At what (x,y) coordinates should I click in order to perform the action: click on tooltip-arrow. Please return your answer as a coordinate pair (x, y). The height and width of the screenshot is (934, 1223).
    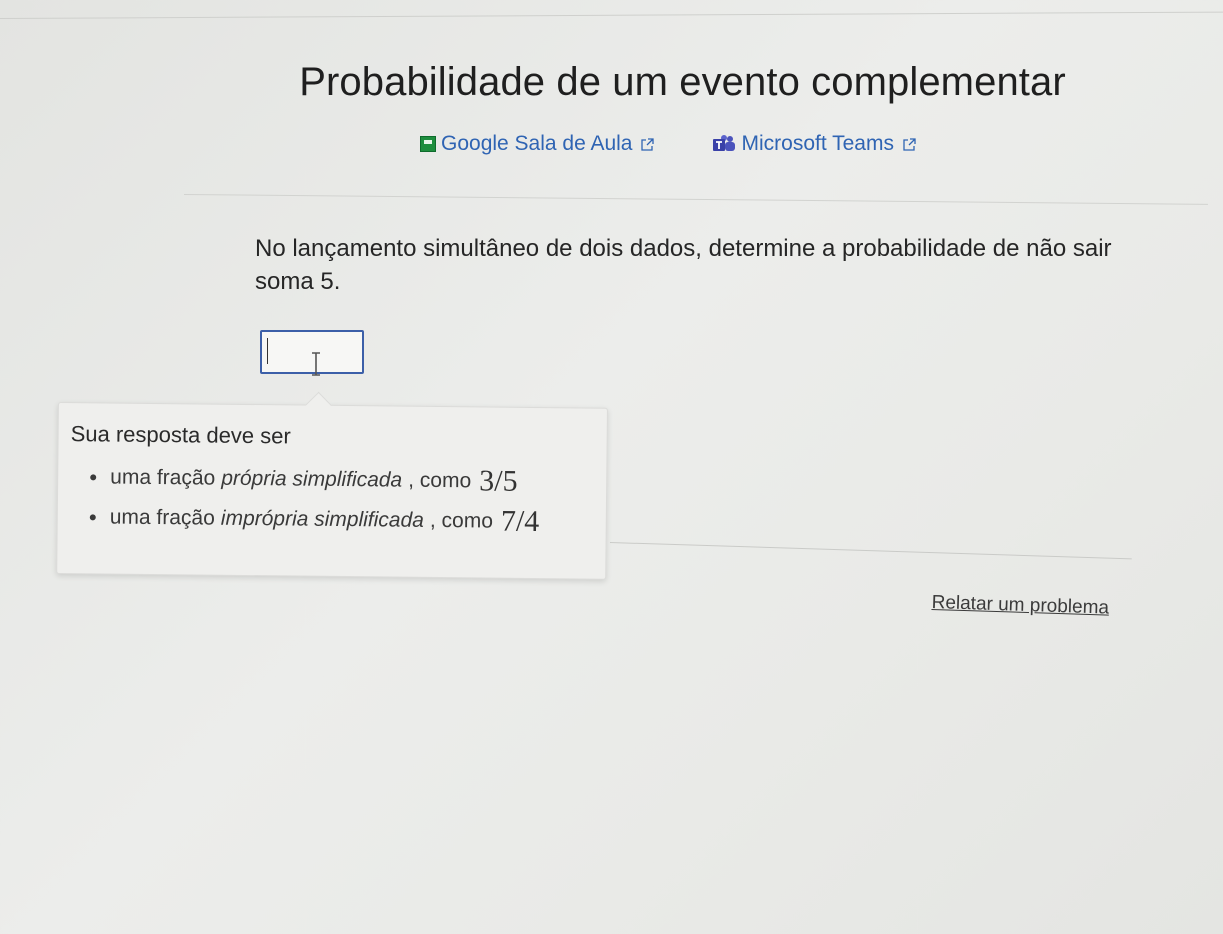
    Looking at the image, I should click on (318, 405).